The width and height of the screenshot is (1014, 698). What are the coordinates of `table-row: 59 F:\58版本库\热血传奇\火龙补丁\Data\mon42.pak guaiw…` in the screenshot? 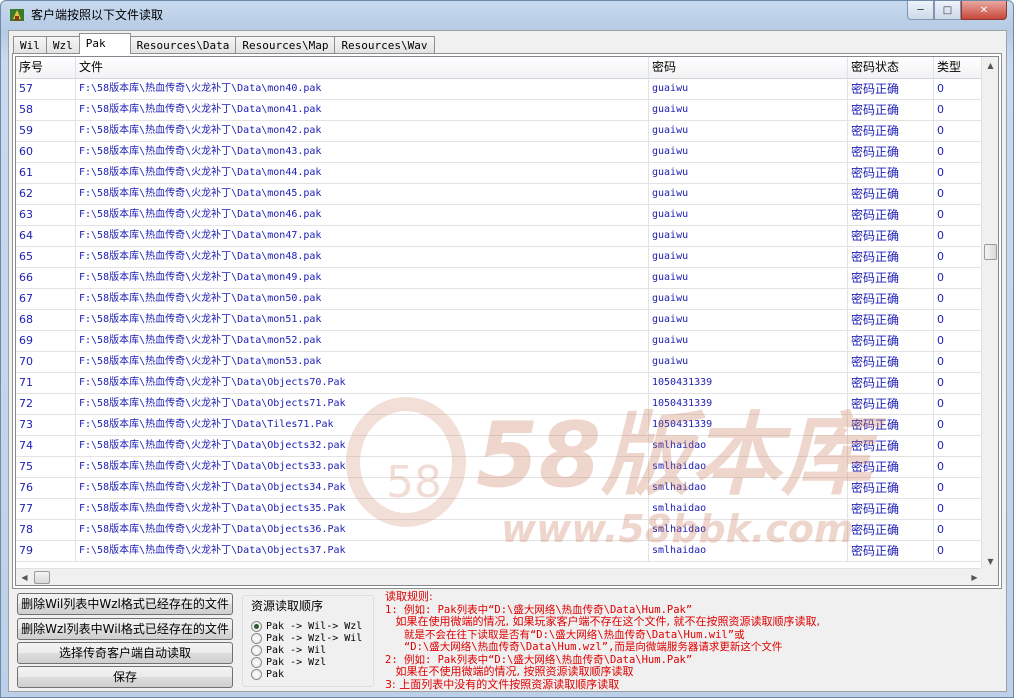 It's located at (503, 131).